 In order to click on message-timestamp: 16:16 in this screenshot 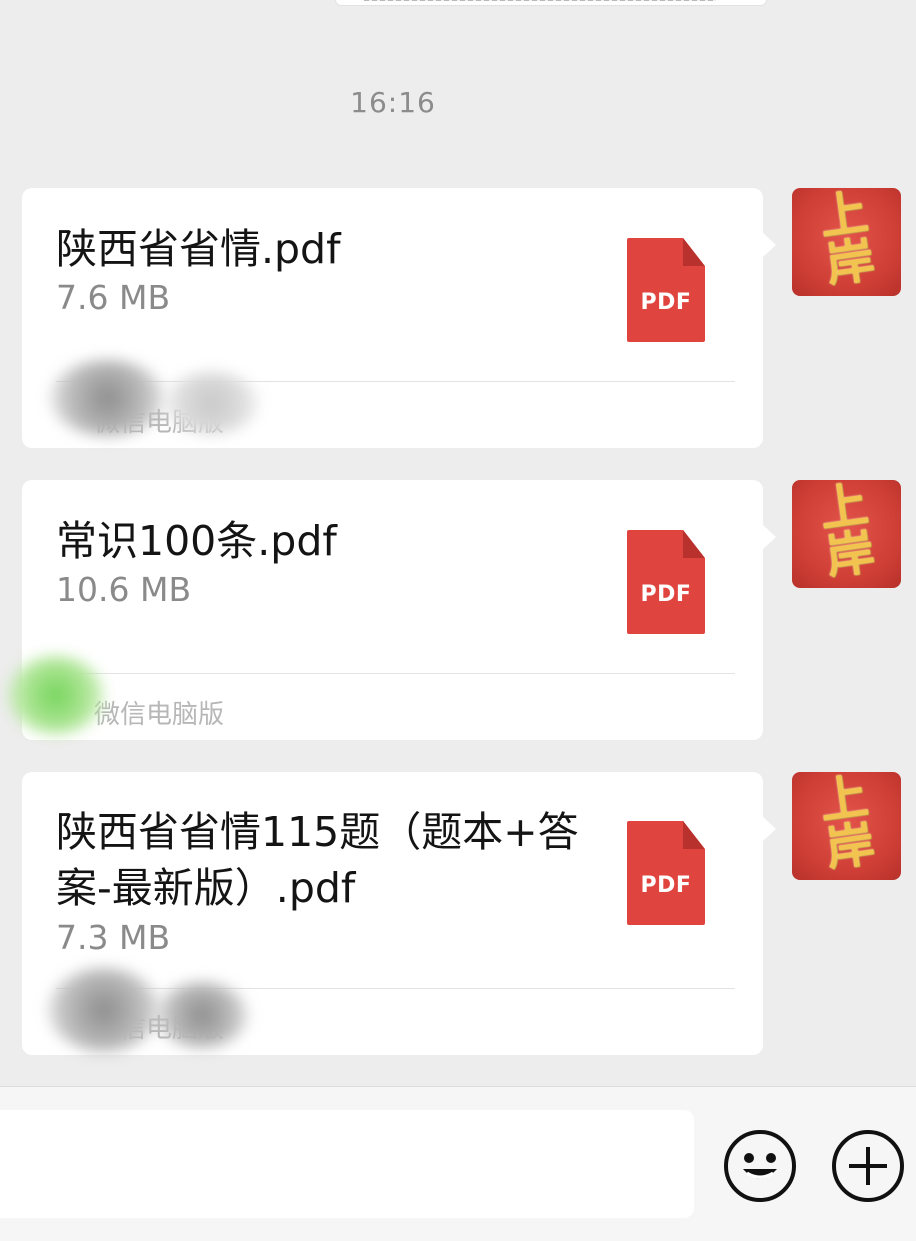, I will do `click(393, 102)`.